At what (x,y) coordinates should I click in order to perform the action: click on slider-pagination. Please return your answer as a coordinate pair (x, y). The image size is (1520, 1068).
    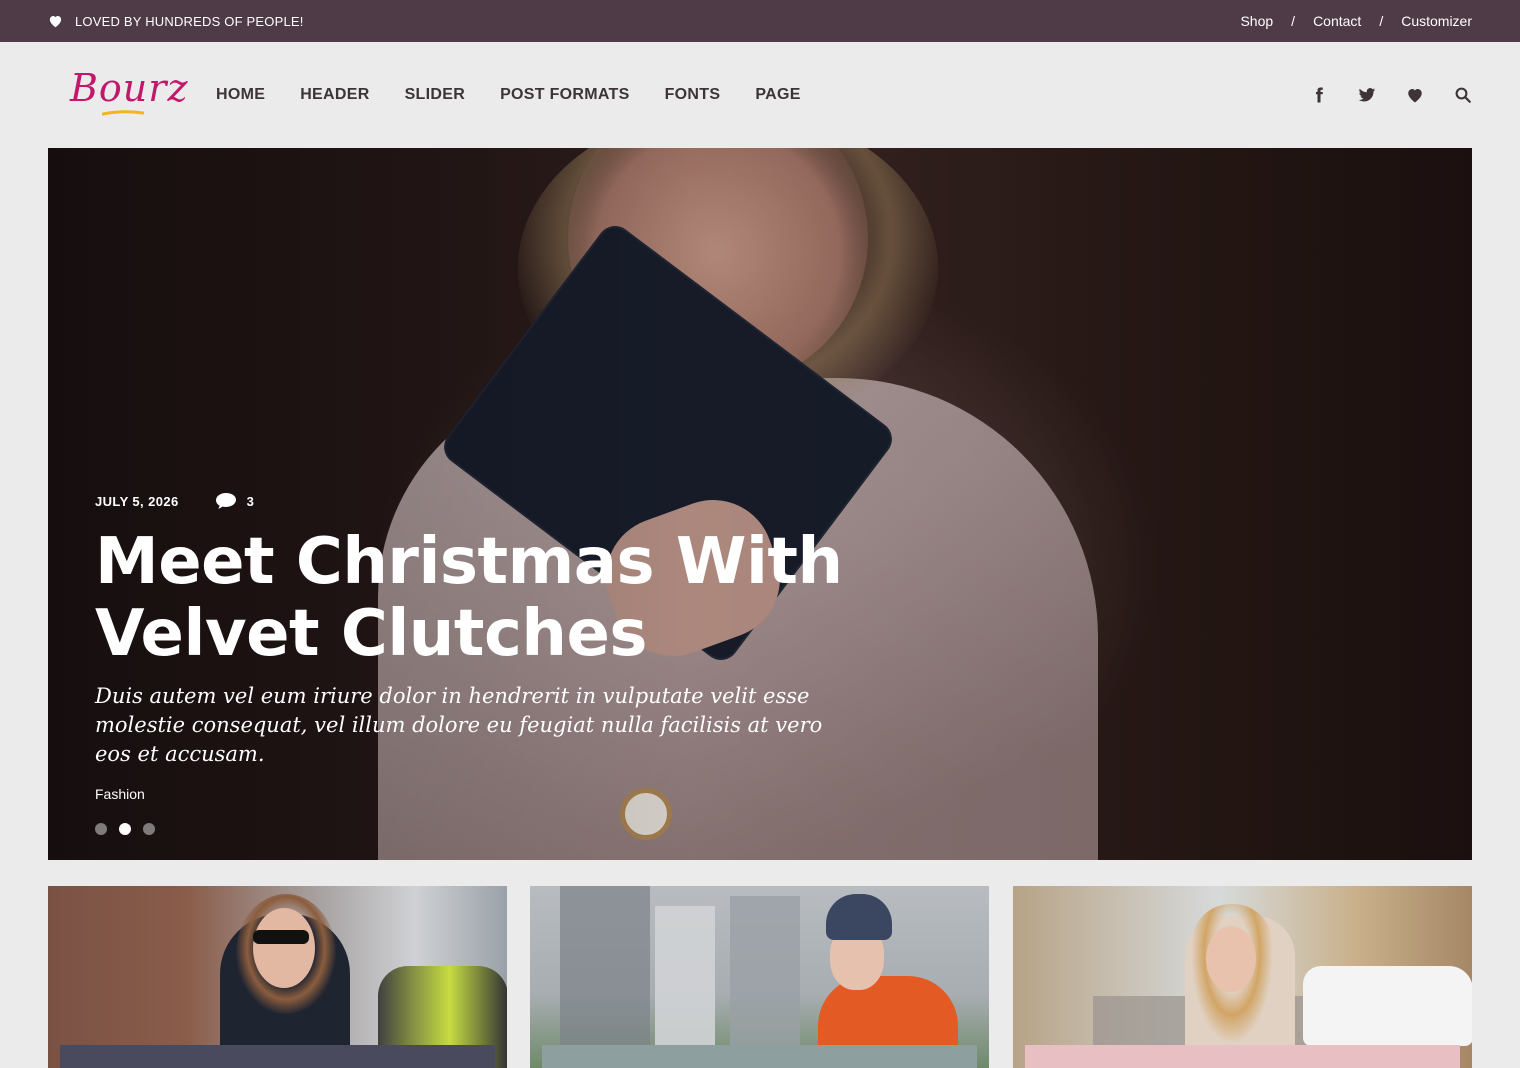
    Looking at the image, I should click on (125, 829).